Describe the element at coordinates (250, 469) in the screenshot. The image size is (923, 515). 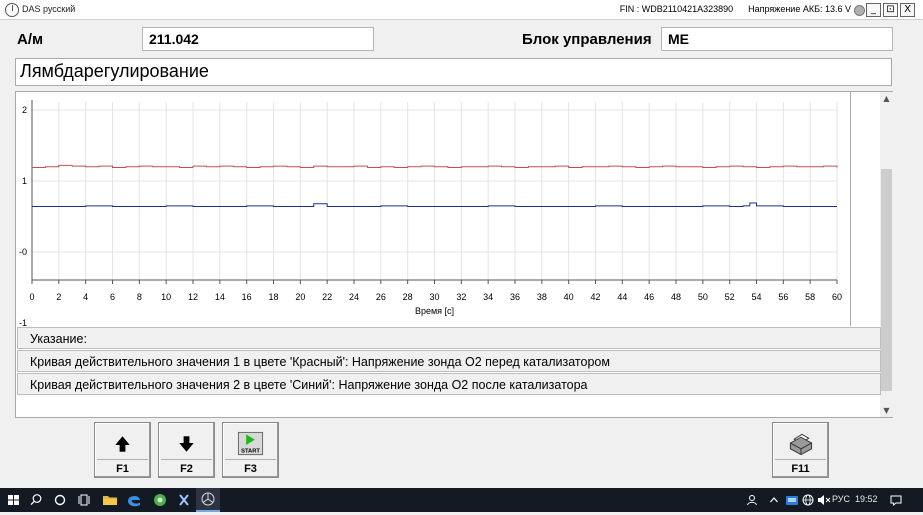
I see `f3-label: F3` at that location.